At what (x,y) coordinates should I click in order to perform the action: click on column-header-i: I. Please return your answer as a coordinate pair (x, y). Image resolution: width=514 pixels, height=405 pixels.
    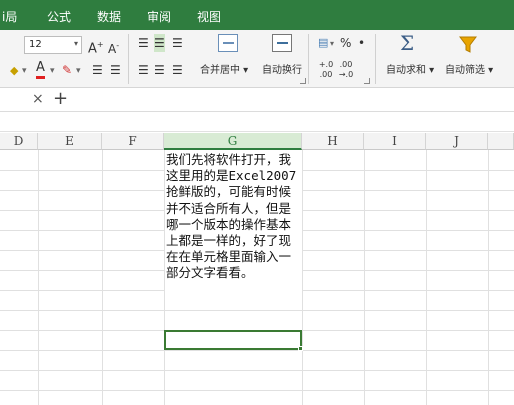
    Looking at the image, I should click on (395, 141).